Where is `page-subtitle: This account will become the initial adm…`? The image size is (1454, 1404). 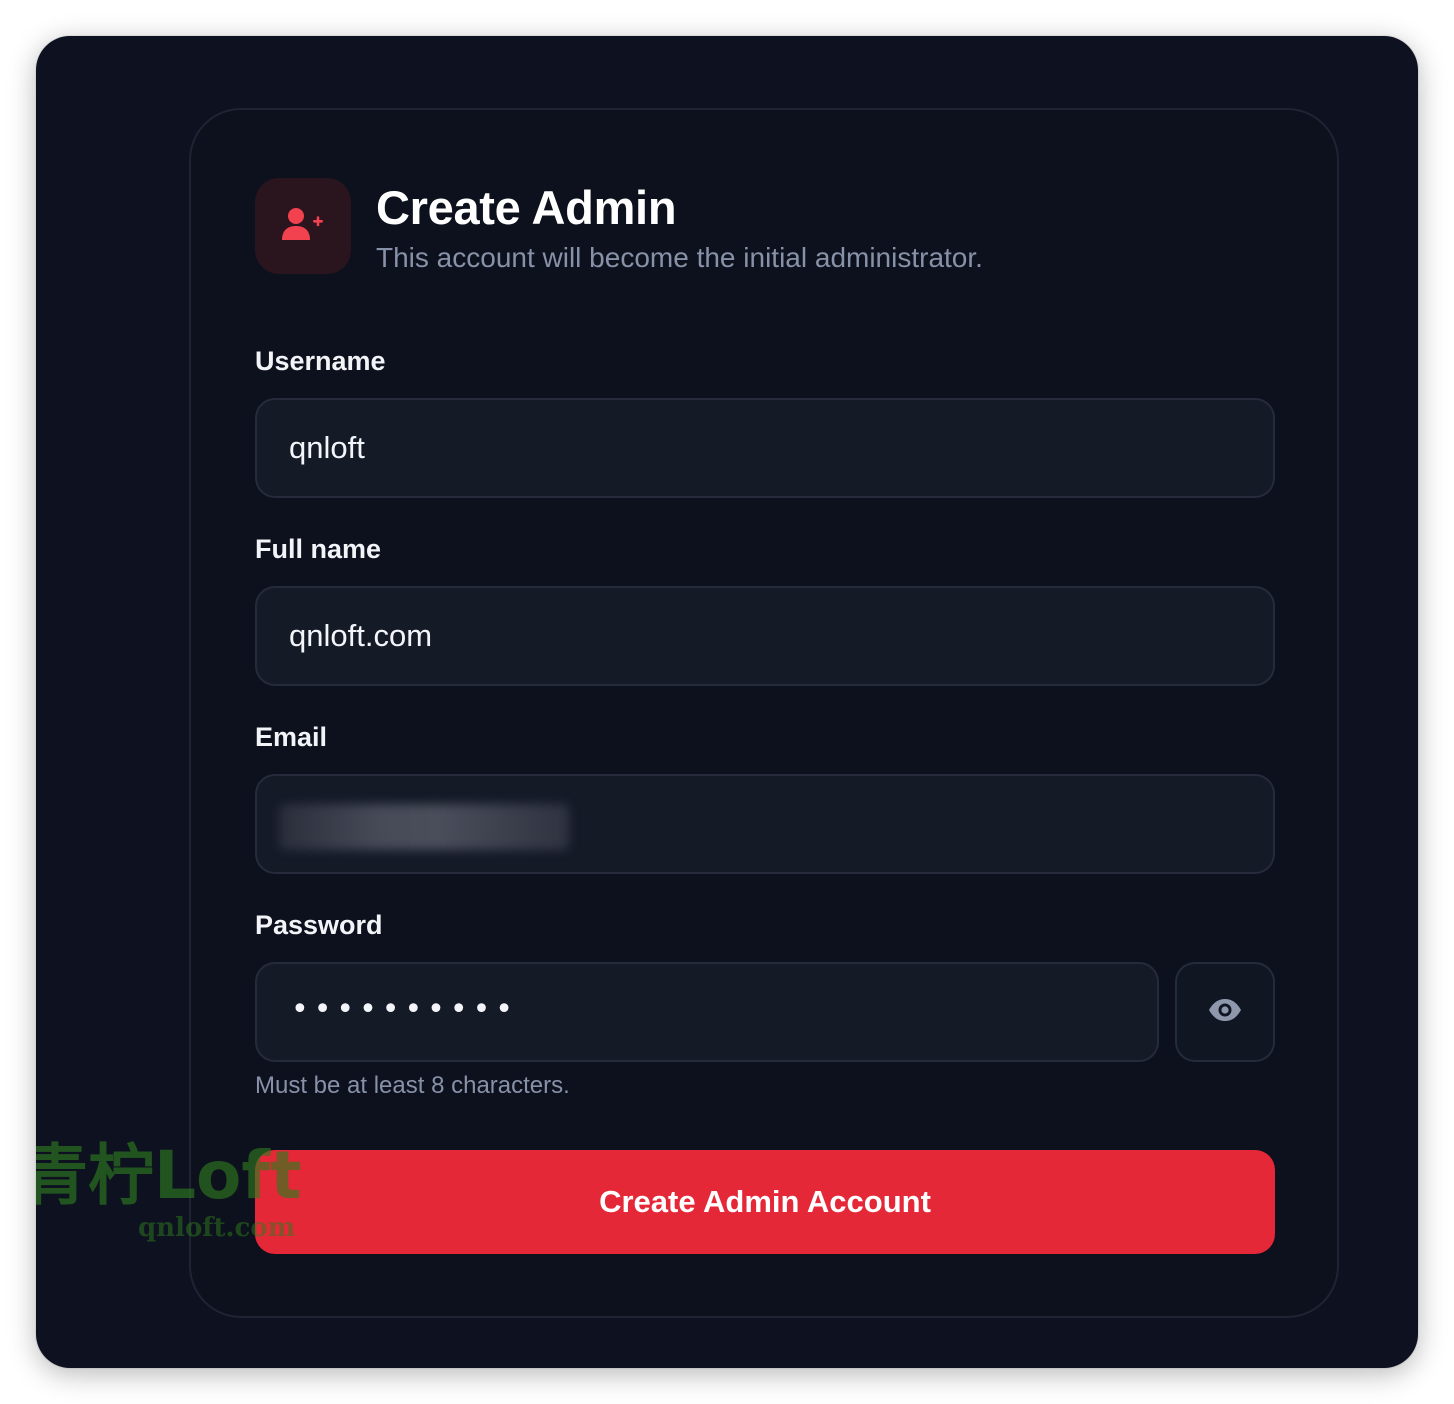
page-subtitle: This account will become the initial adm… is located at coordinates (679, 257).